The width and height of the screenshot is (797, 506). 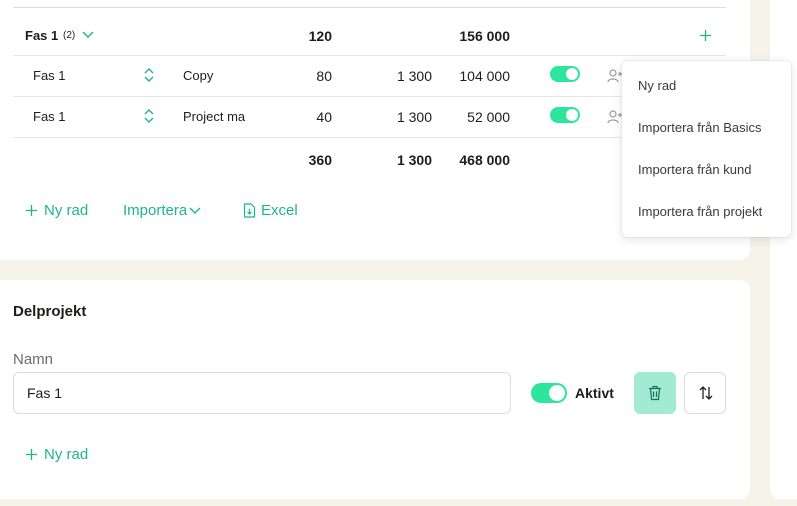 I want to click on subproject-new-row-button: Ny rad, so click(x=56, y=454).